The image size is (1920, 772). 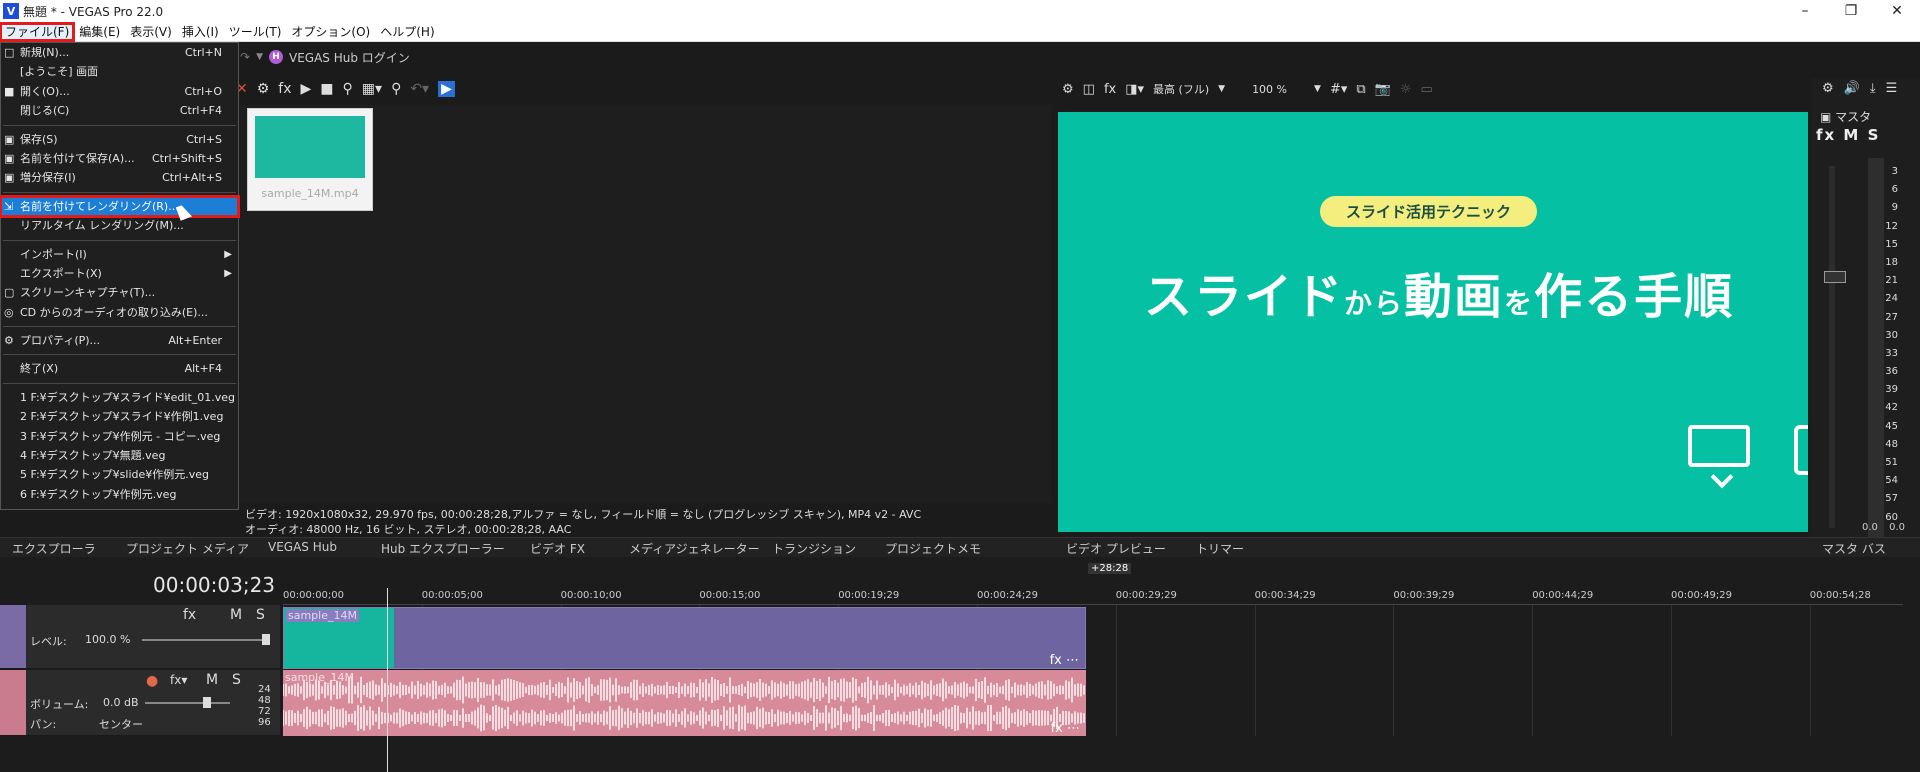 I want to click on external-monitor-icon: ◫, so click(x=1089, y=89).